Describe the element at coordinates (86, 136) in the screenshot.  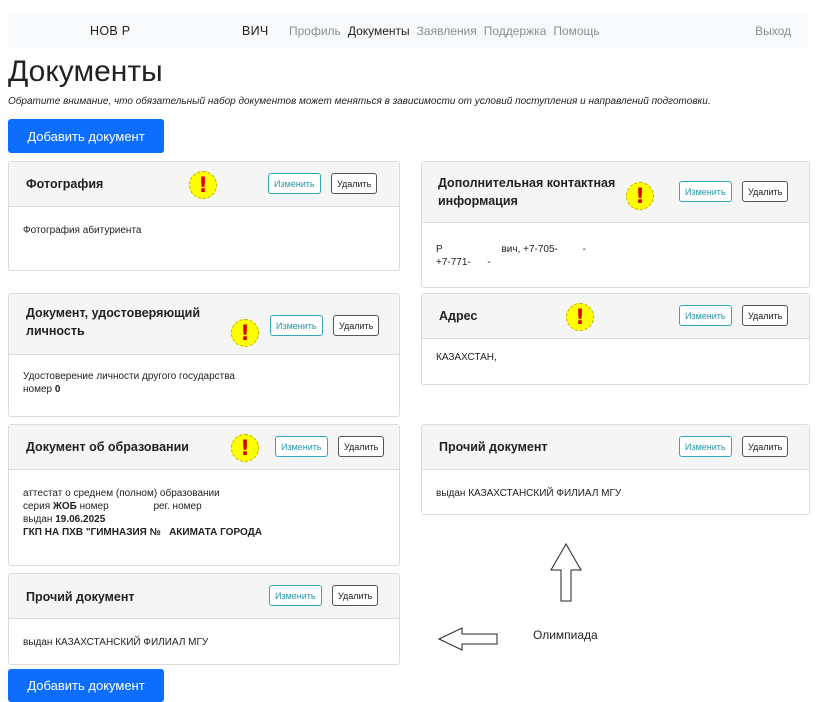
I see `add-document-button-top: Добавить документ` at that location.